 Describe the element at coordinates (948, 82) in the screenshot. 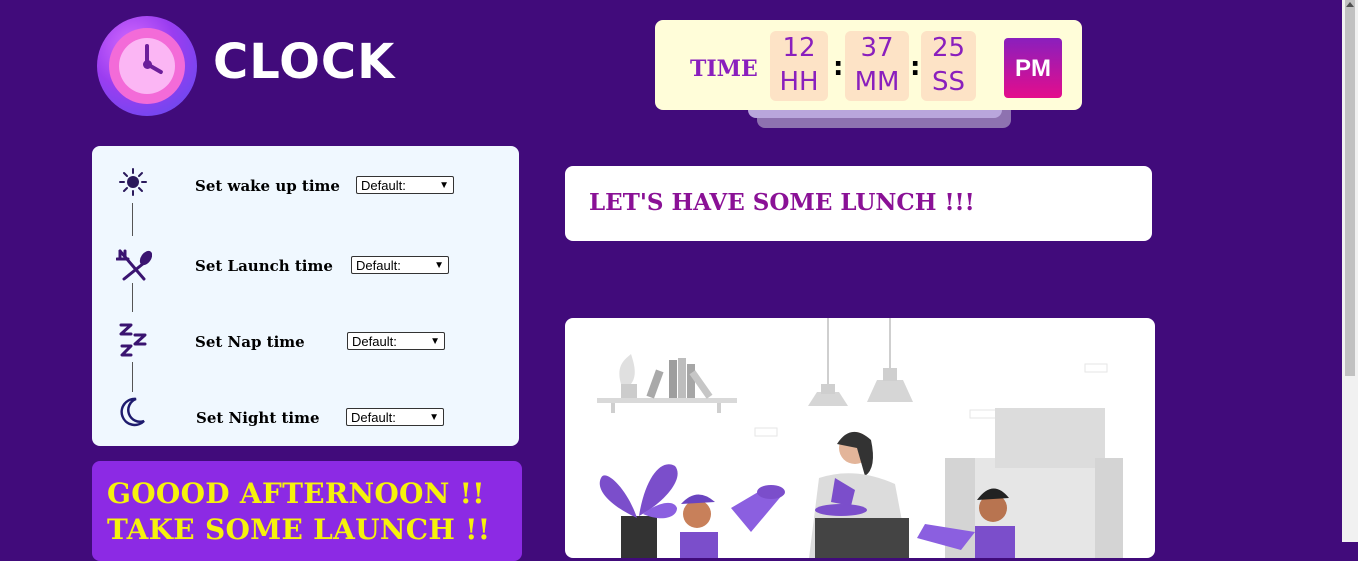

I see `seconds-unit: SS` at that location.